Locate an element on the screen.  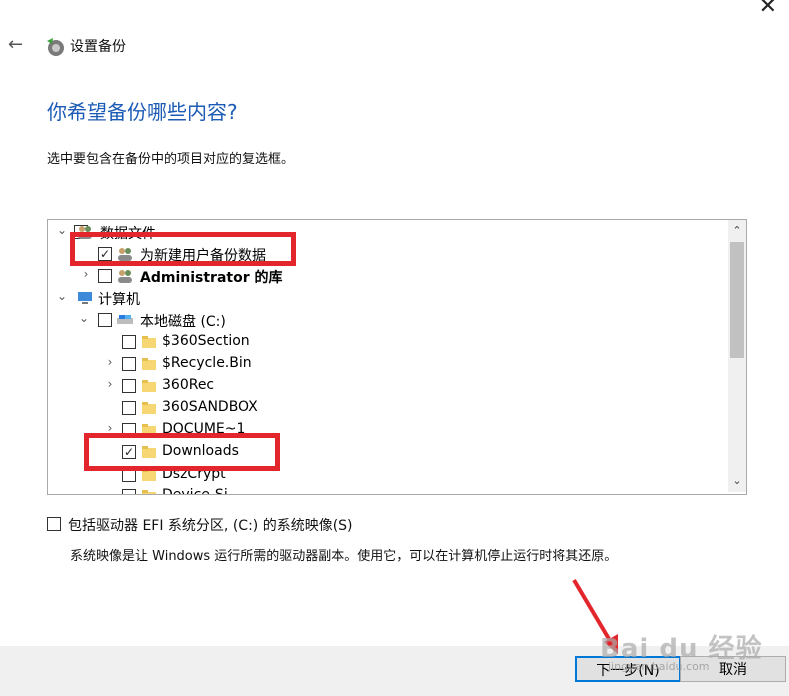
tree-item-label: 计算机 is located at coordinates (119, 300).